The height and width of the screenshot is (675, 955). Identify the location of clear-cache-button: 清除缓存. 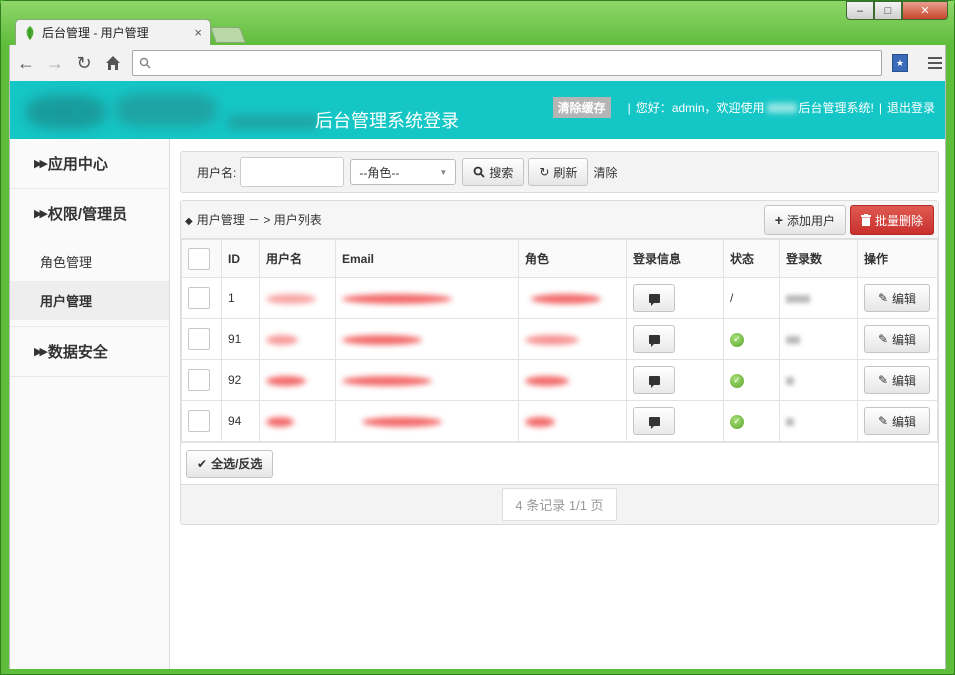
(581, 107).